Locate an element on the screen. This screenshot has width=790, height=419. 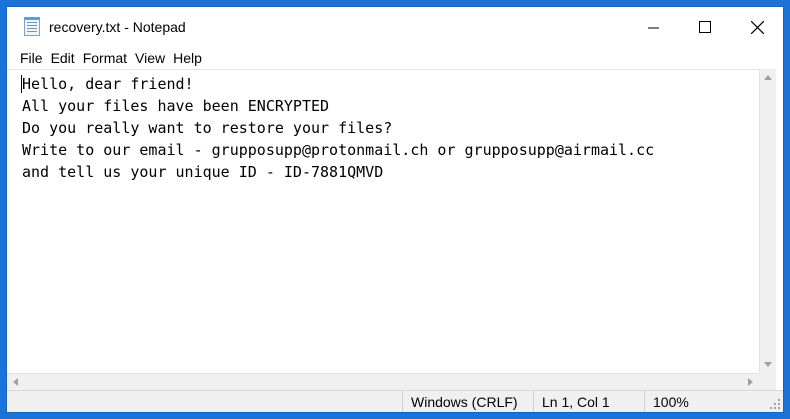
text-line: and tell us your unique ID - ID-7881QMVD is located at coordinates (203, 172).